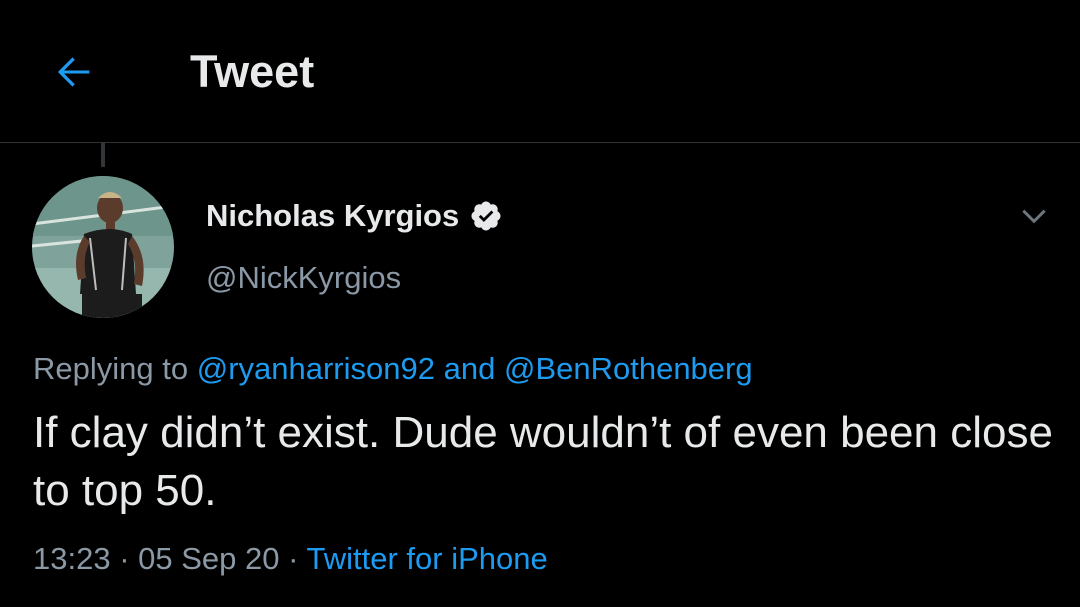 This screenshot has width=1080, height=607. I want to click on replying-conjunction: and, so click(469, 368).